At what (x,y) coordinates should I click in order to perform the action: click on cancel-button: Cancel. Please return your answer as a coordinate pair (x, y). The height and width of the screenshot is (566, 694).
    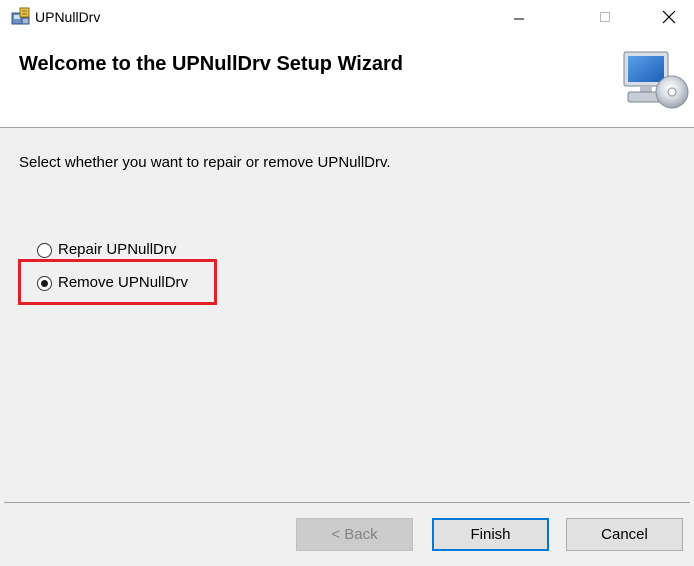
    Looking at the image, I should click on (624, 534).